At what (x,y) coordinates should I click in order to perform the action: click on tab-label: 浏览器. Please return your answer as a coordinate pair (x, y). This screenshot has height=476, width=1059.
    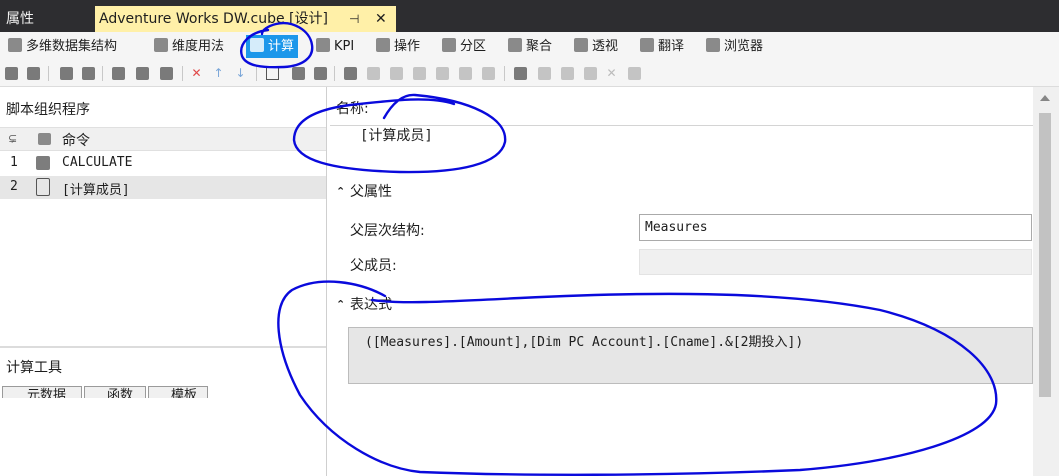
    Looking at the image, I should click on (744, 46).